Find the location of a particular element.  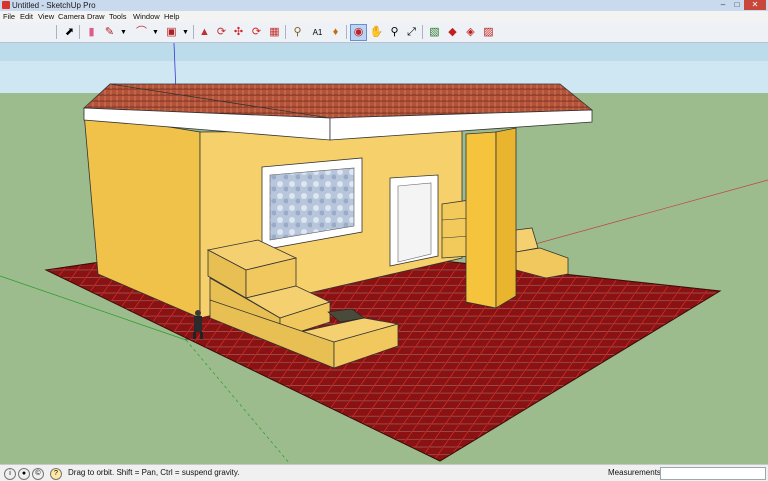

eraser-icon: ▮ is located at coordinates (91, 32).